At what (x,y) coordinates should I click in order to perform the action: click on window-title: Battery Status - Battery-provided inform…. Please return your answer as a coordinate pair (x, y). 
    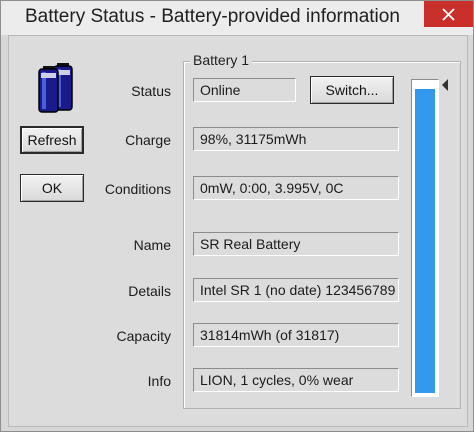
    Looking at the image, I should click on (212, 16).